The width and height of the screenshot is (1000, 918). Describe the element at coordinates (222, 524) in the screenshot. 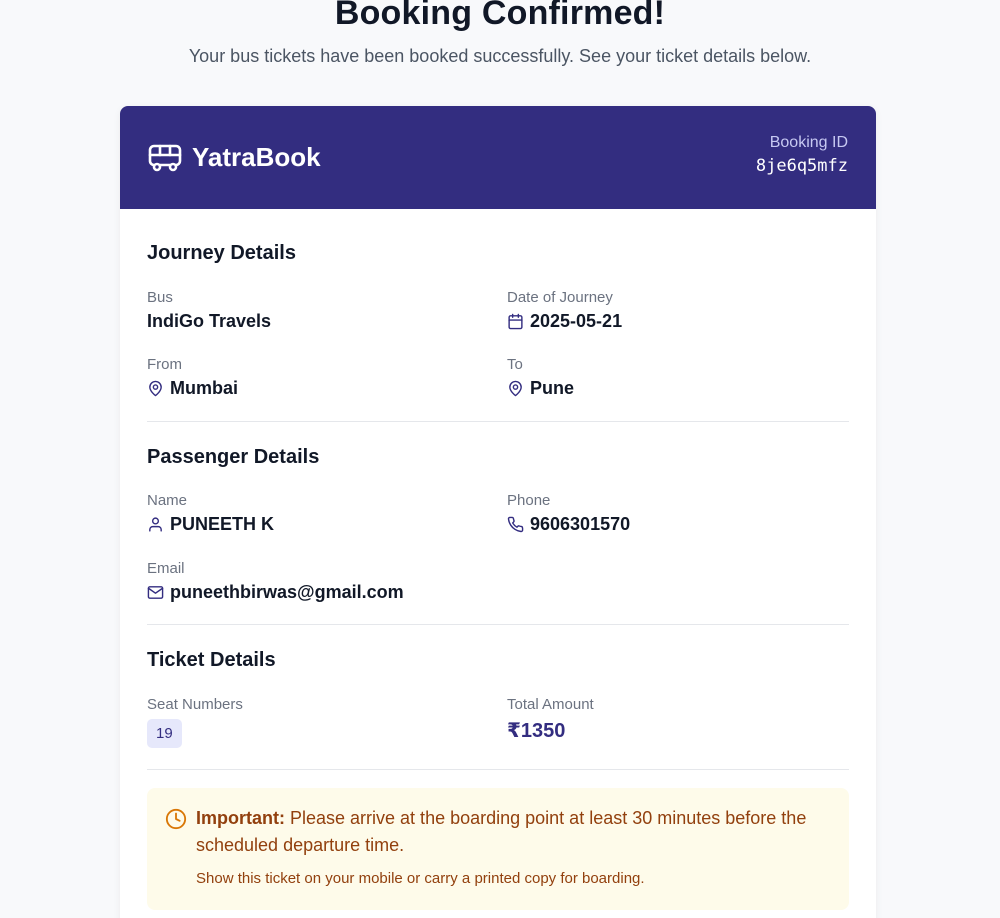

I see `name-text: PUNEETH K` at that location.